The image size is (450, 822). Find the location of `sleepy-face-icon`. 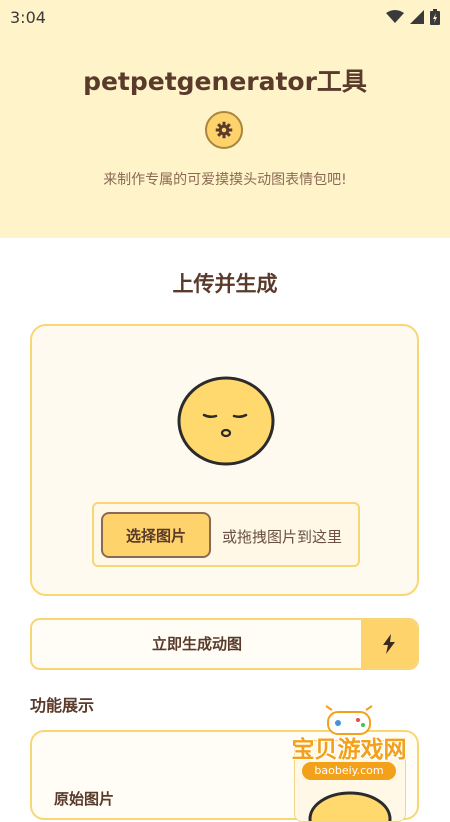

sleepy-face-icon is located at coordinates (226, 421).